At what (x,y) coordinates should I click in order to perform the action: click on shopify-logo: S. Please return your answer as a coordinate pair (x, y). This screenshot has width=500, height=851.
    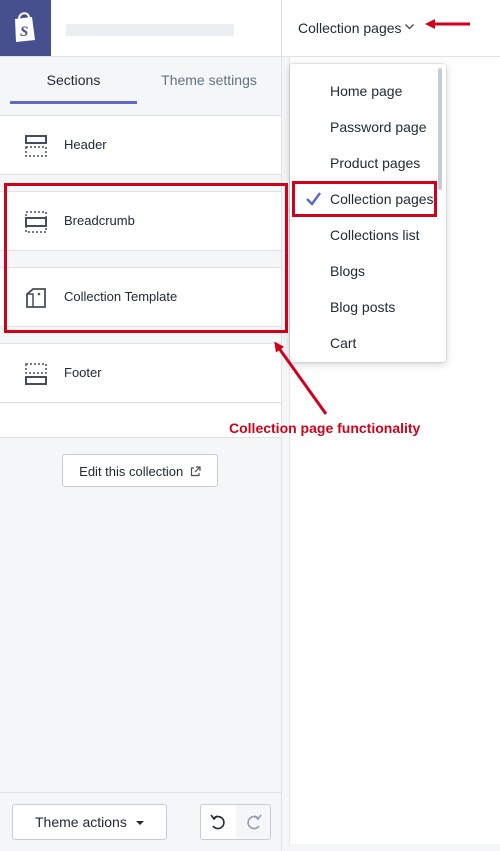
    Looking at the image, I should click on (25, 28).